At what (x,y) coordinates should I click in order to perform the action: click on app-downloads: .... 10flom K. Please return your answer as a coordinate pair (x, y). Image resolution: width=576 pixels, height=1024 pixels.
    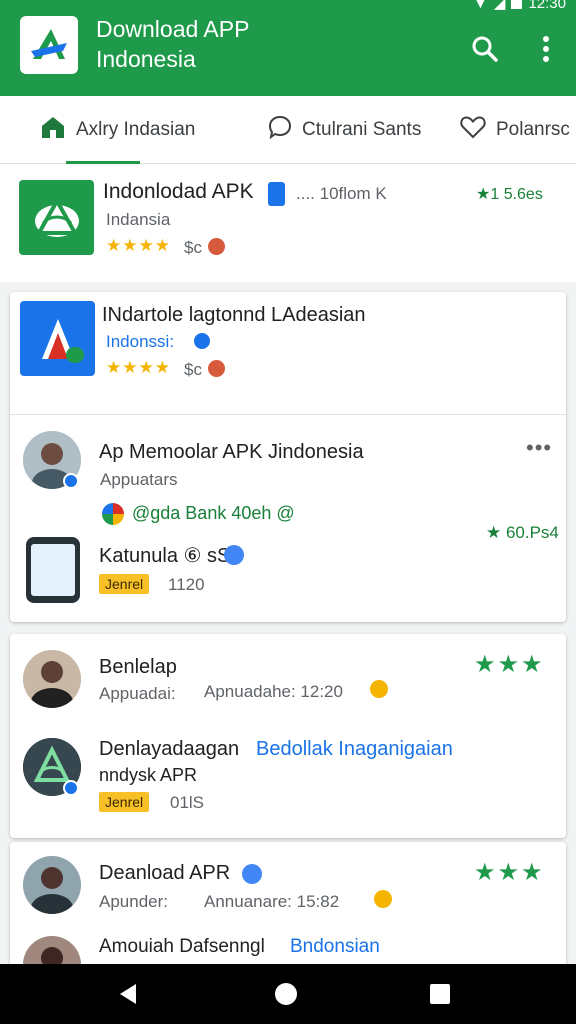
    Looking at the image, I should click on (341, 193).